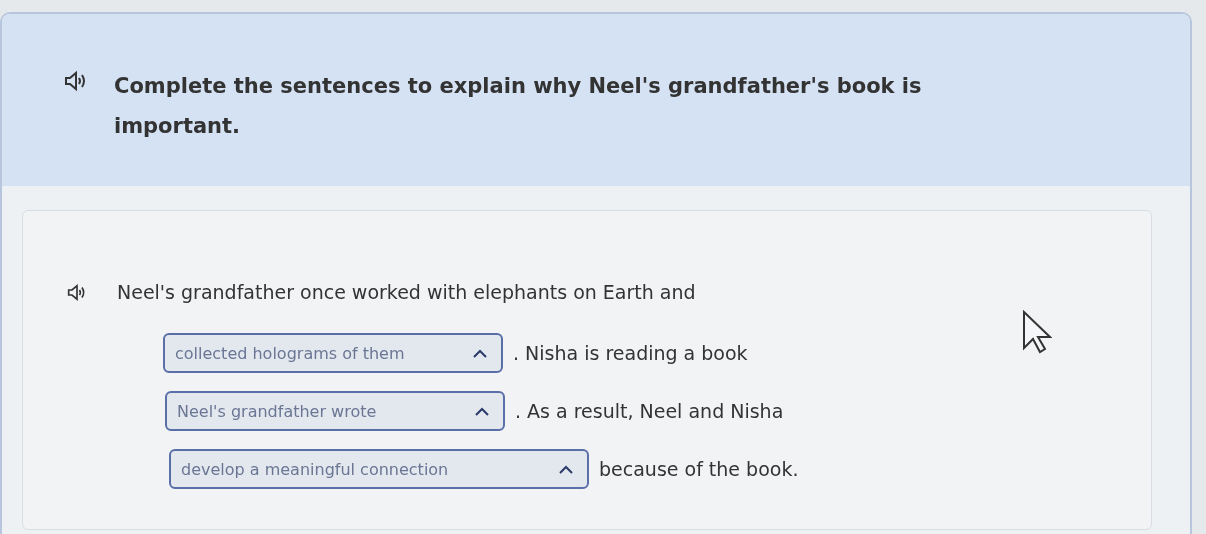 The height and width of the screenshot is (534, 1206). Describe the element at coordinates (335, 411) in the screenshot. I see `answer-dropdown: Neel's grandfather wrote` at that location.